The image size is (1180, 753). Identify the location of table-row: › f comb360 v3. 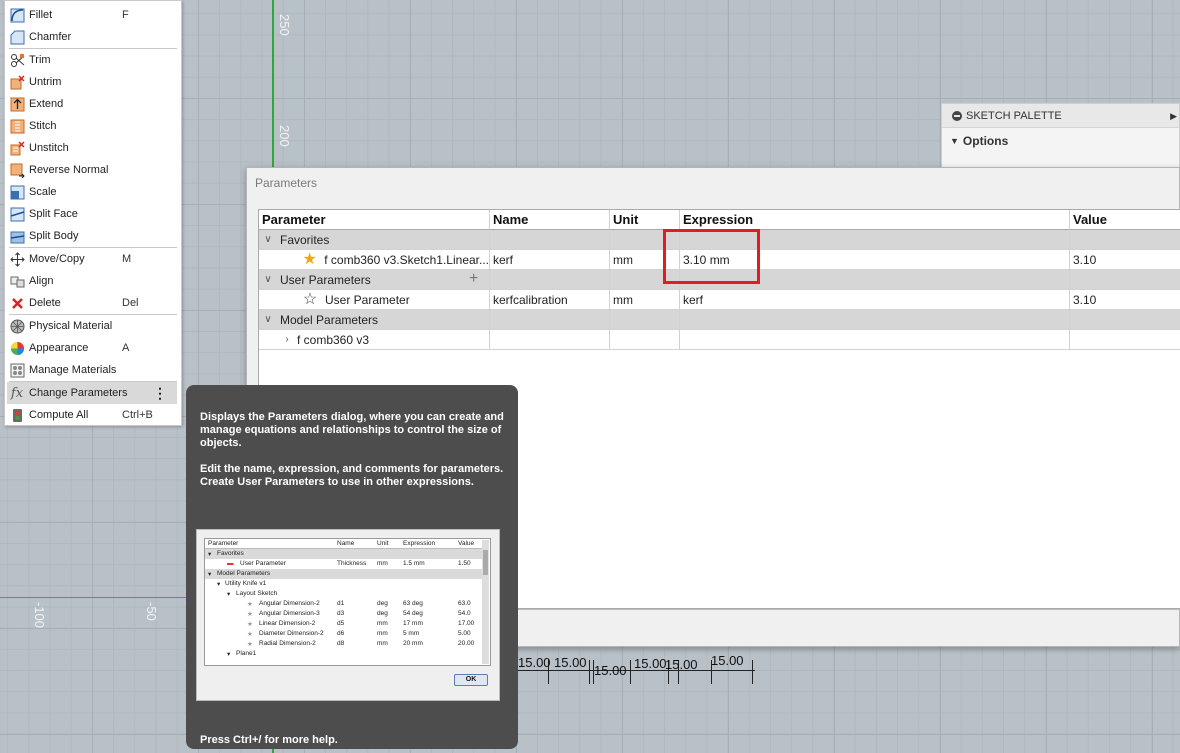
(719, 340).